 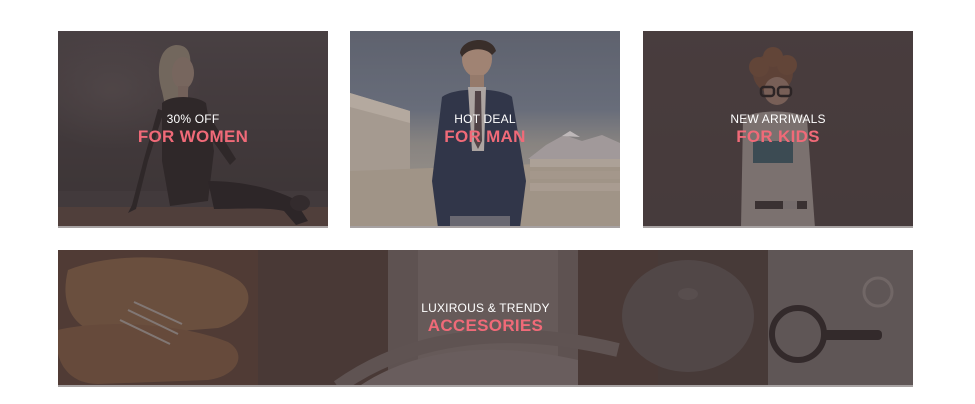 I want to click on kid-photo, so click(x=778, y=128).